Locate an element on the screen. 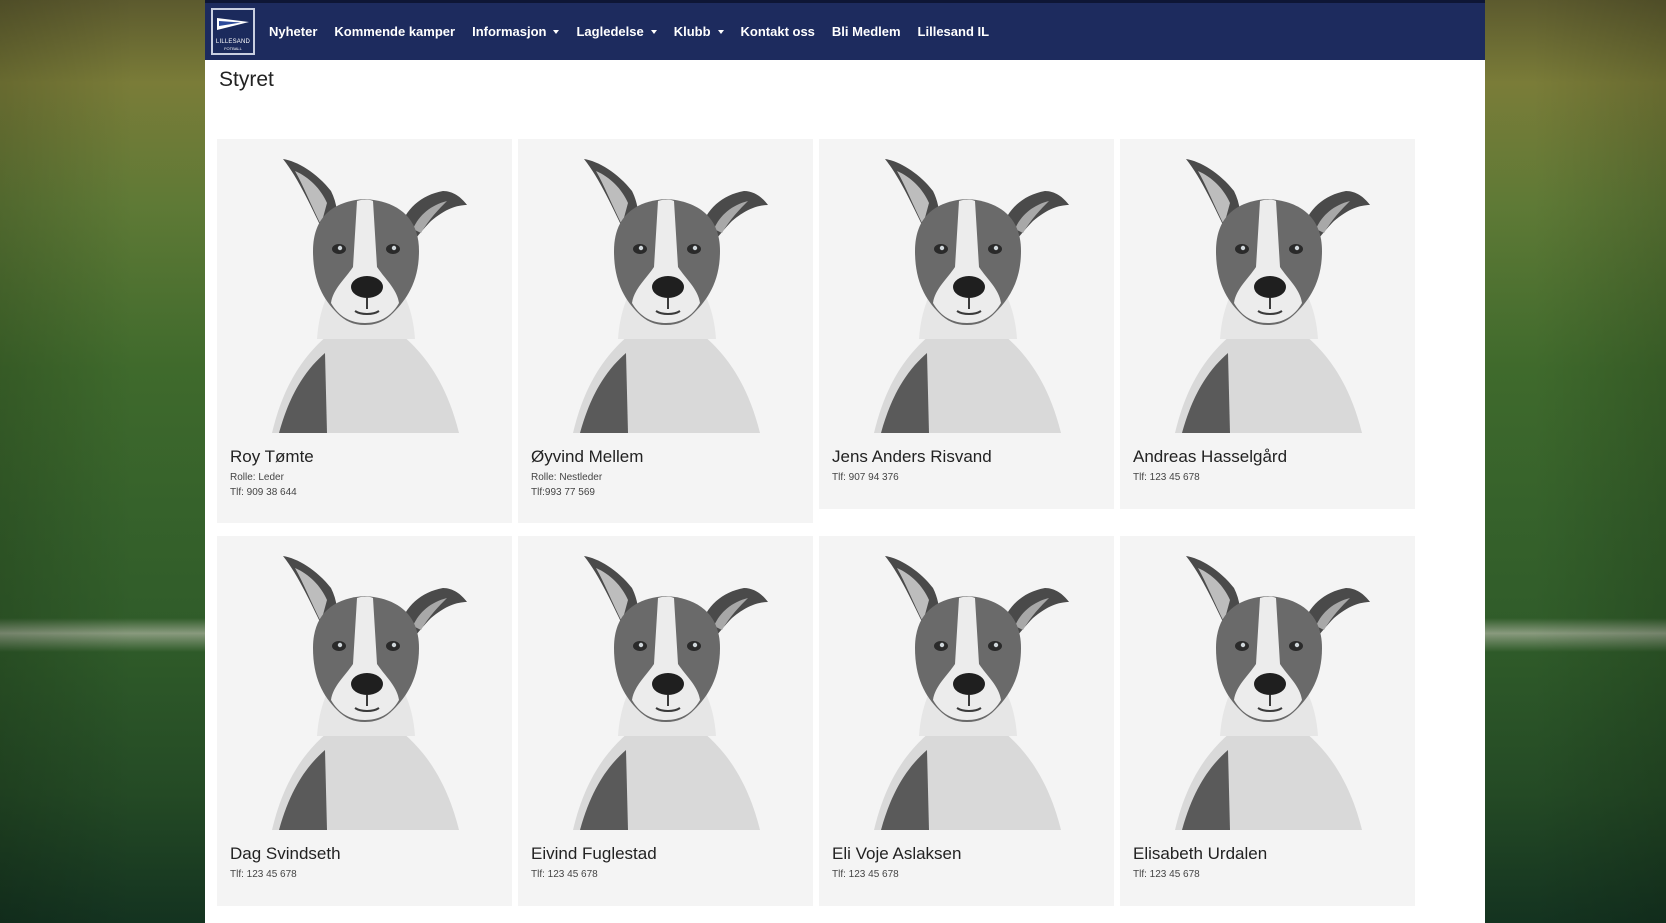  nav-item-klubb: Klubb is located at coordinates (699, 31).